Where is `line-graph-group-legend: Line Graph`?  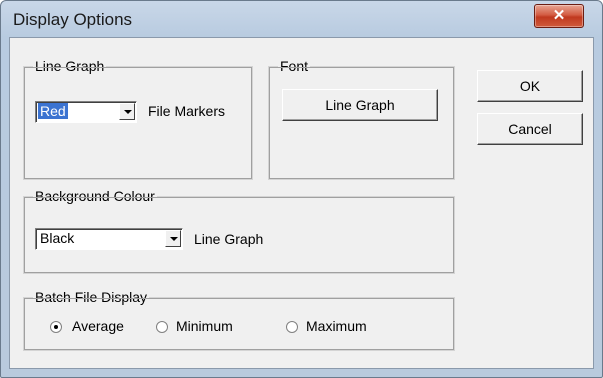 line-graph-group-legend: Line Graph is located at coordinates (70, 66).